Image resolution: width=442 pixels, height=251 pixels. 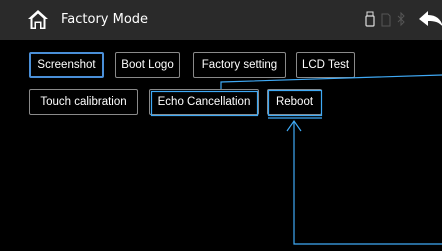 I want to click on usb-icon, so click(x=370, y=19).